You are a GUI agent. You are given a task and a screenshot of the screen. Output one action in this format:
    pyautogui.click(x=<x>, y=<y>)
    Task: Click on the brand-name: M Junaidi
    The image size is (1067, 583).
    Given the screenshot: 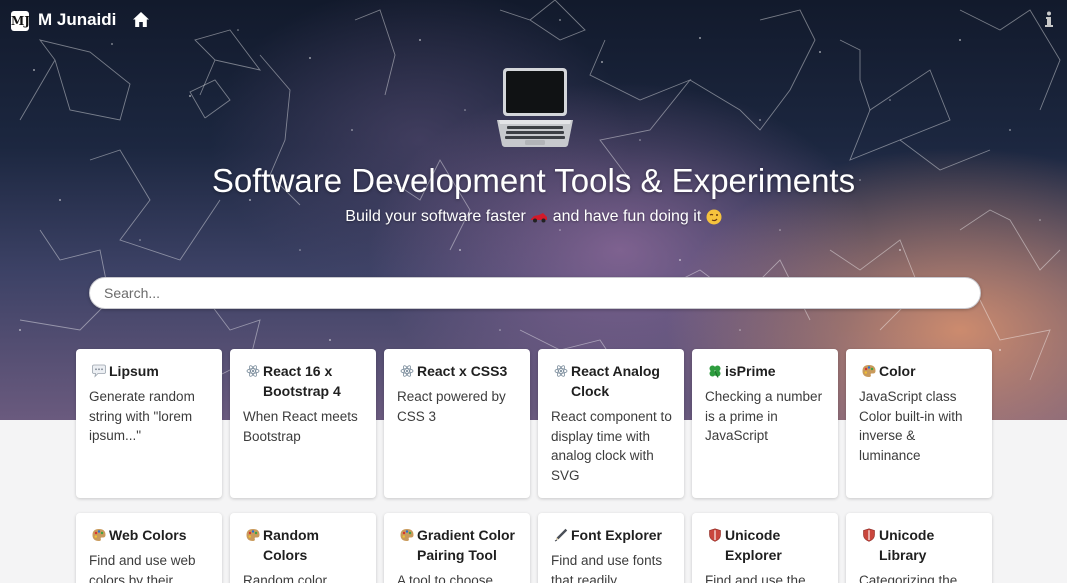 What is the action you would take?
    pyautogui.click(x=77, y=20)
    